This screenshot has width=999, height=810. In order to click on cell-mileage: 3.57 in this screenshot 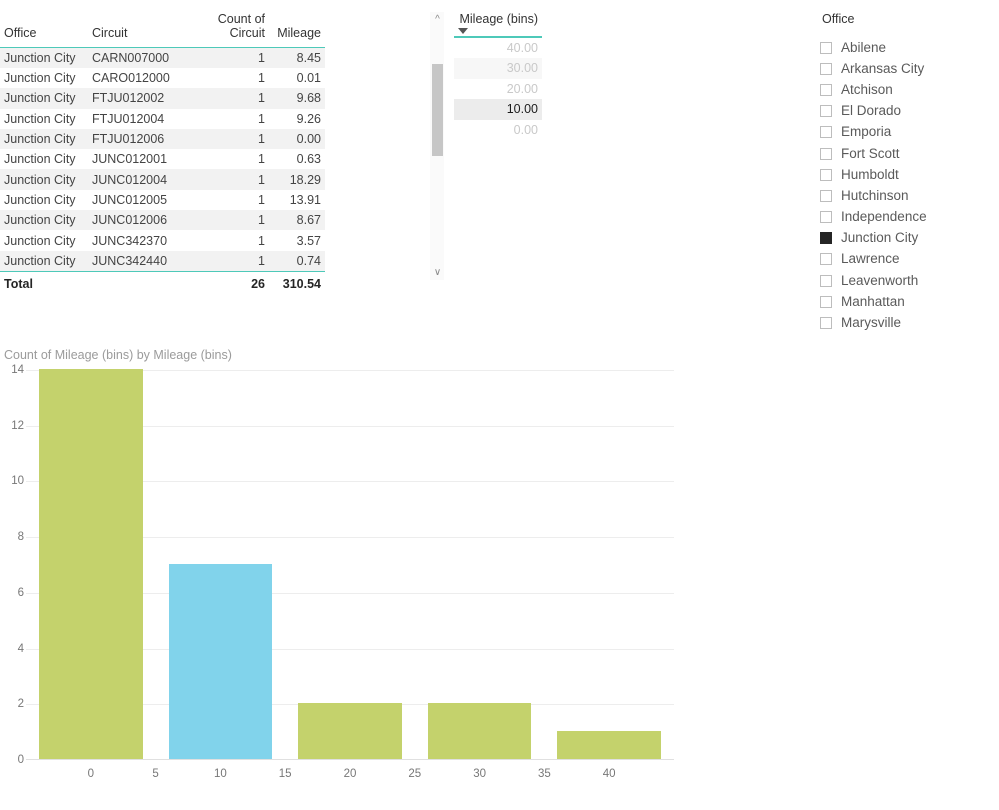, I will do `click(298, 240)`.